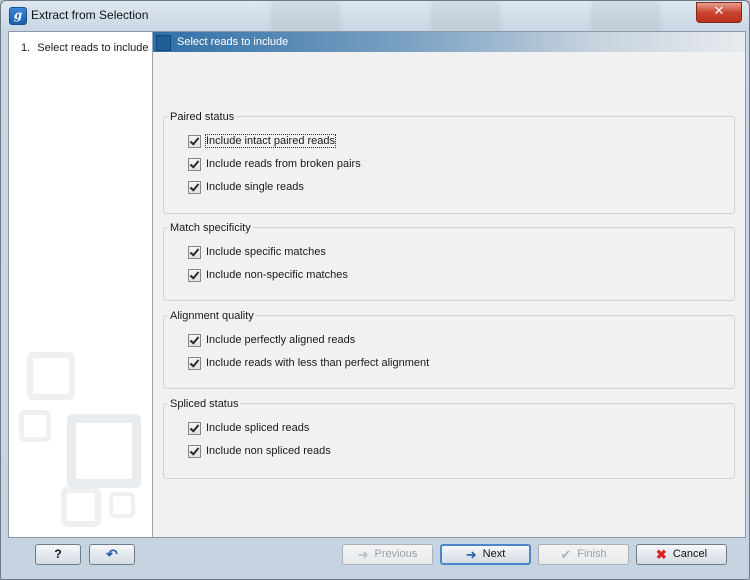 This screenshot has width=750, height=580. I want to click on group-title: Match specificity, so click(210, 228).